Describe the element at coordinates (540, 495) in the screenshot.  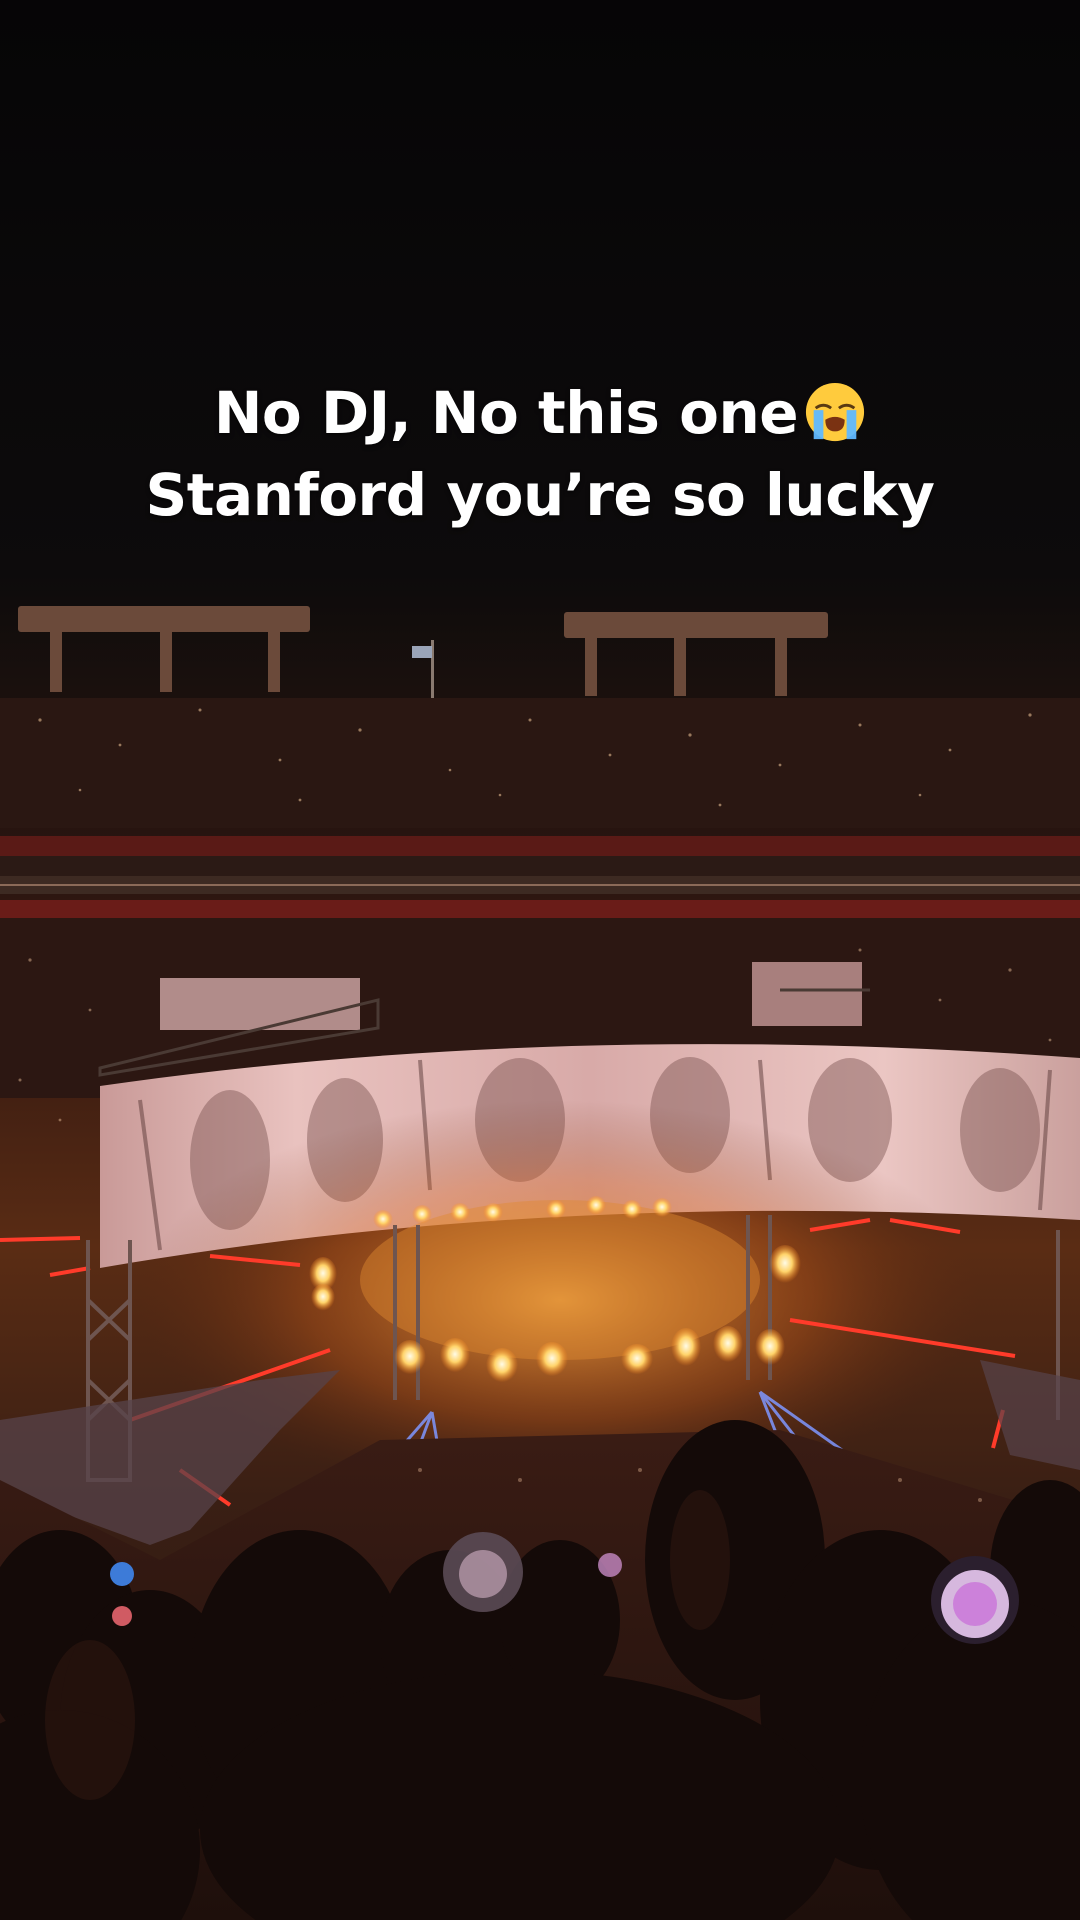
I see `caption-line-2: Stanford you’re so lucky` at that location.